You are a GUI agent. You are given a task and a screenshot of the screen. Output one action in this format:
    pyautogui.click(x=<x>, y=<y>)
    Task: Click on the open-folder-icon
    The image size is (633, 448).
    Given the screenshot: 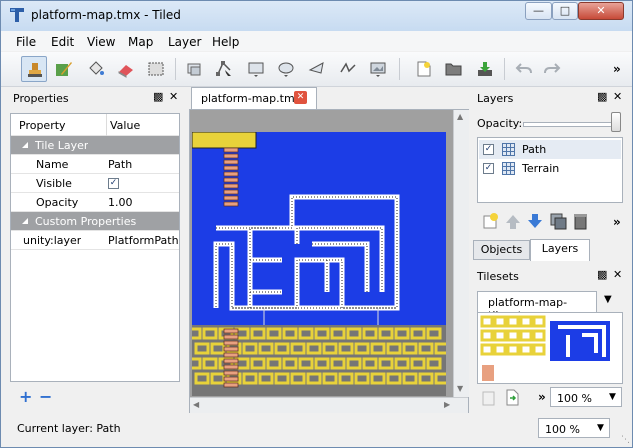 What is the action you would take?
    pyautogui.click(x=453, y=69)
    